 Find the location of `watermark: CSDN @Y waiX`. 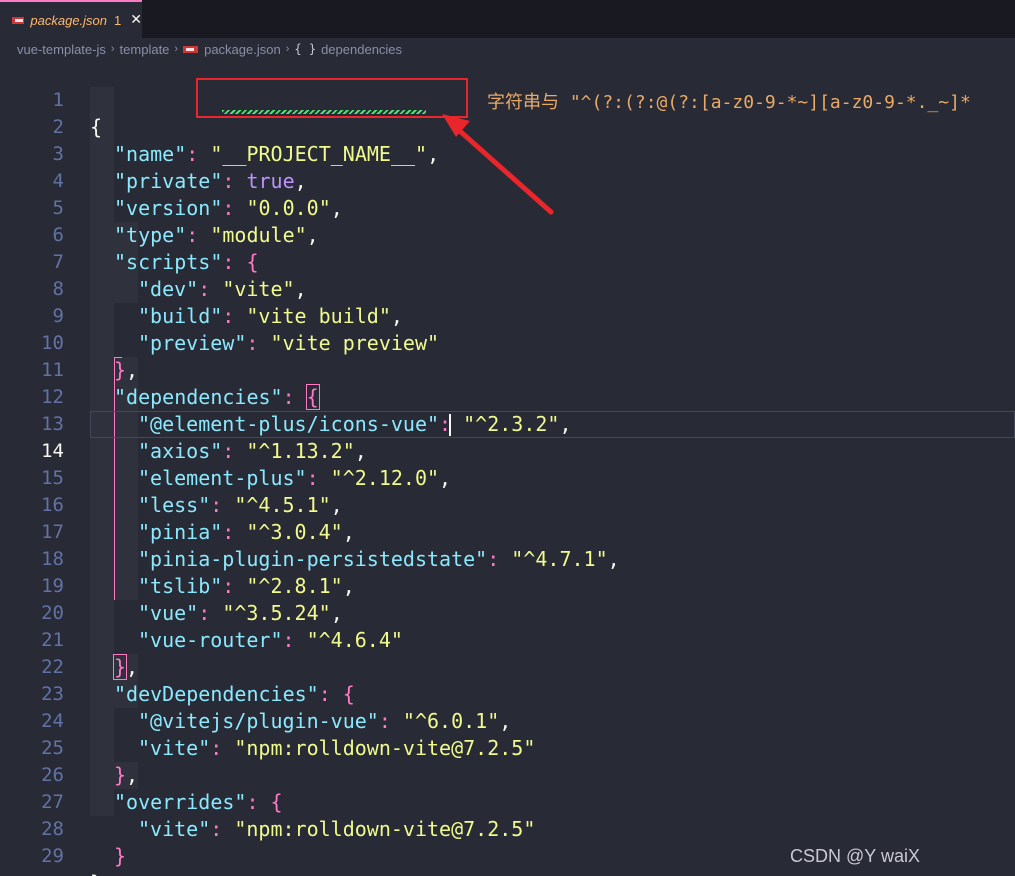

watermark: CSDN @Y waiX is located at coordinates (855, 856).